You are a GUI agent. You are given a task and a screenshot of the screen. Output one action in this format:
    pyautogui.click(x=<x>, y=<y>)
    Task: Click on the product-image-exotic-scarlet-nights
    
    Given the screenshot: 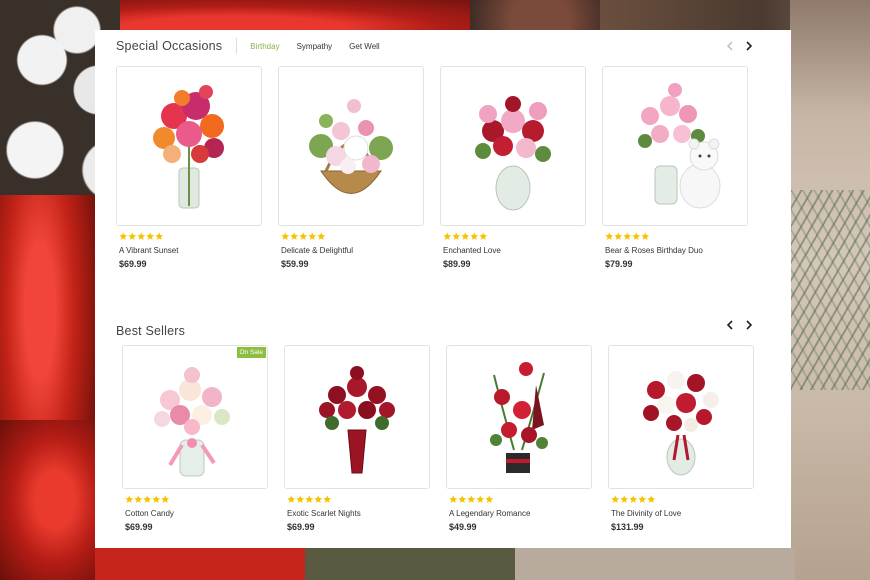 What is the action you would take?
    pyautogui.click(x=357, y=417)
    